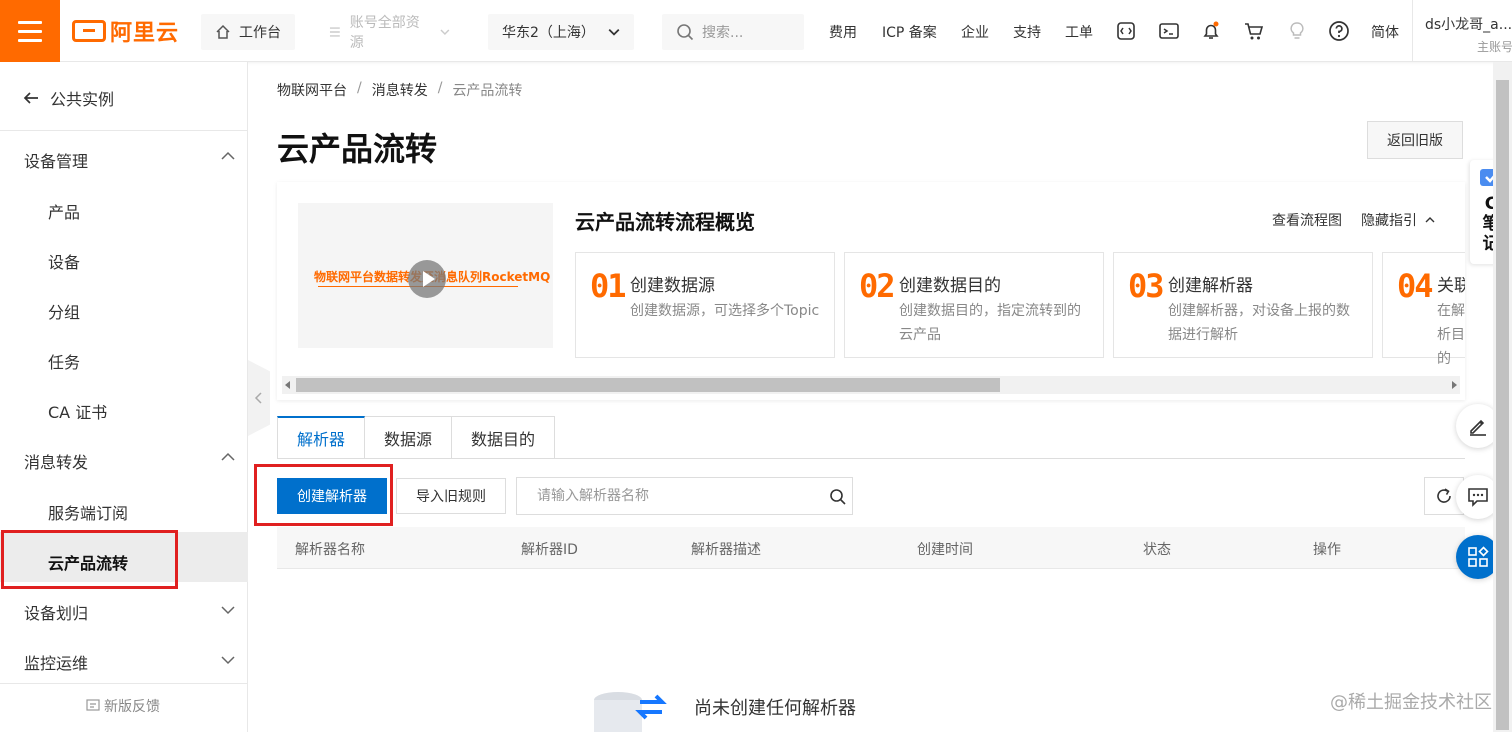  Describe the element at coordinates (667, 496) in the screenshot. I see `parser-search-input` at that location.